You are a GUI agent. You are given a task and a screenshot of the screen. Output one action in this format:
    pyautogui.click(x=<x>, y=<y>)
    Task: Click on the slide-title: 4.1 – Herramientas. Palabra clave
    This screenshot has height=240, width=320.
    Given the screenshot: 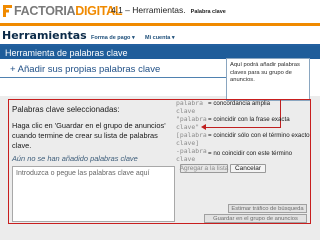 What is the action you would take?
    pyautogui.click(x=168, y=11)
    